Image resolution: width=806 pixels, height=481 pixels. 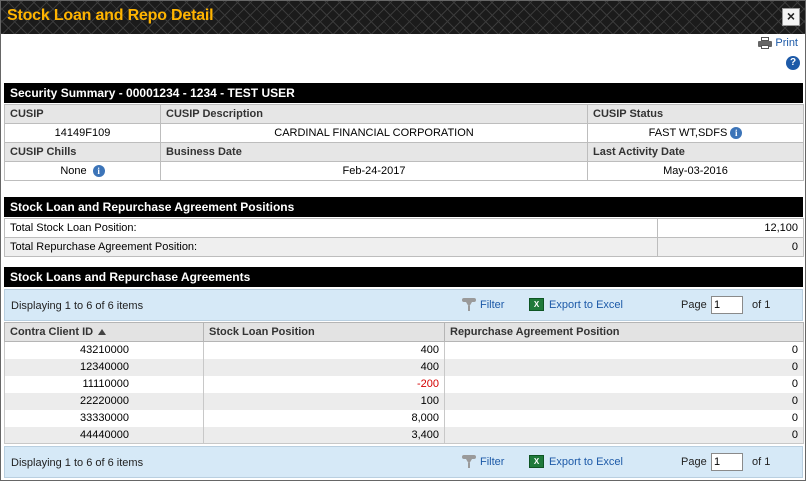 I want to click on bottom-filter-label: Filter, so click(x=492, y=461).